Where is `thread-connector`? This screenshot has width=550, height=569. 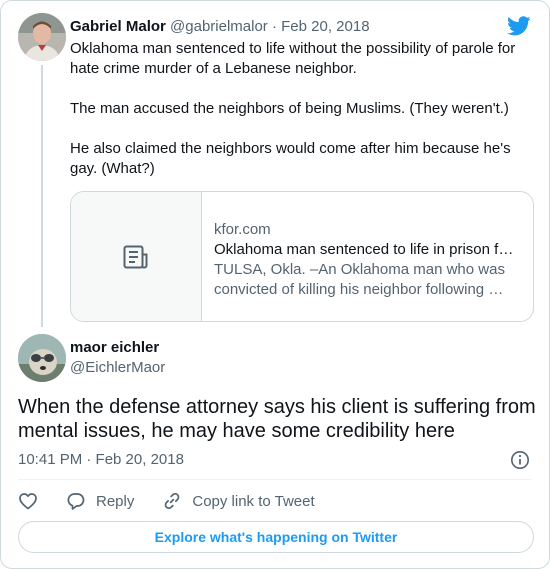
thread-connector is located at coordinates (42, 196).